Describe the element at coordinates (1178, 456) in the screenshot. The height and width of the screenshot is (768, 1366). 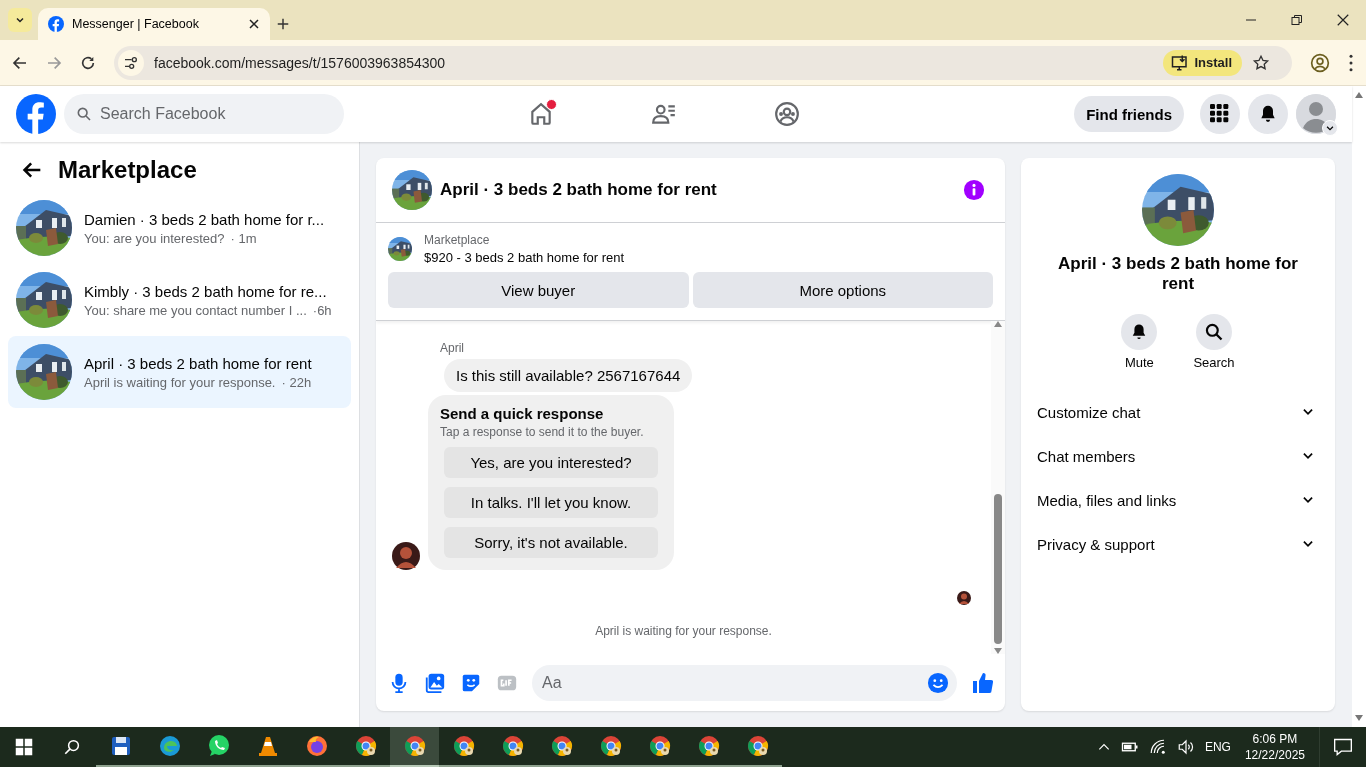
I see `section-toggle: Chat members` at that location.